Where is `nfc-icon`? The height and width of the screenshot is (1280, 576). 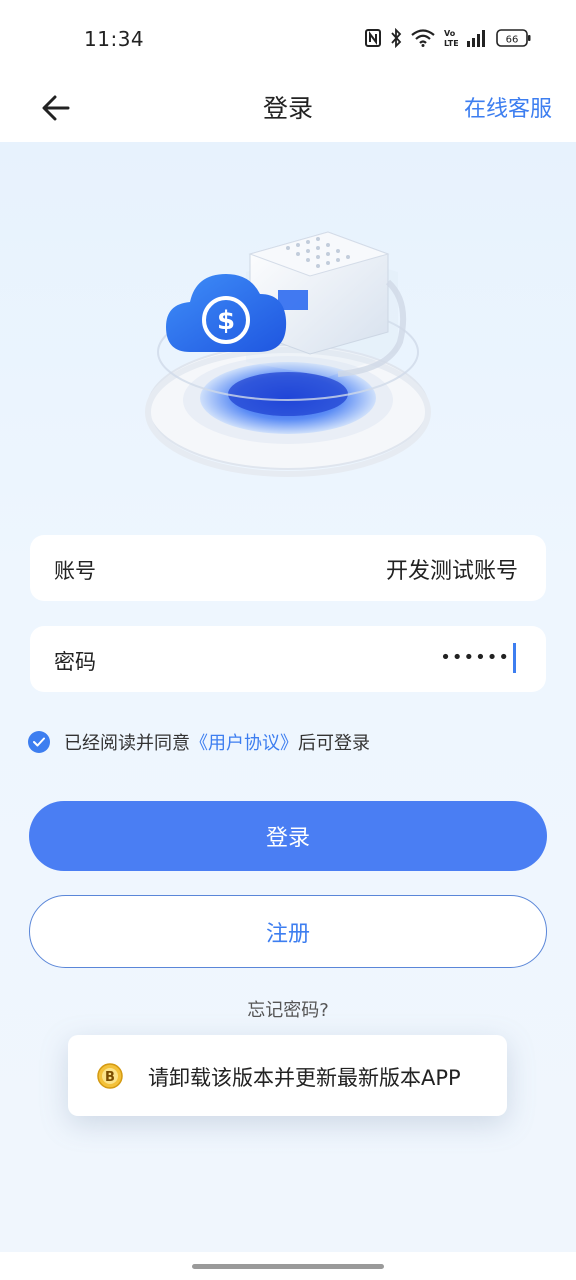
nfc-icon is located at coordinates (373, 38).